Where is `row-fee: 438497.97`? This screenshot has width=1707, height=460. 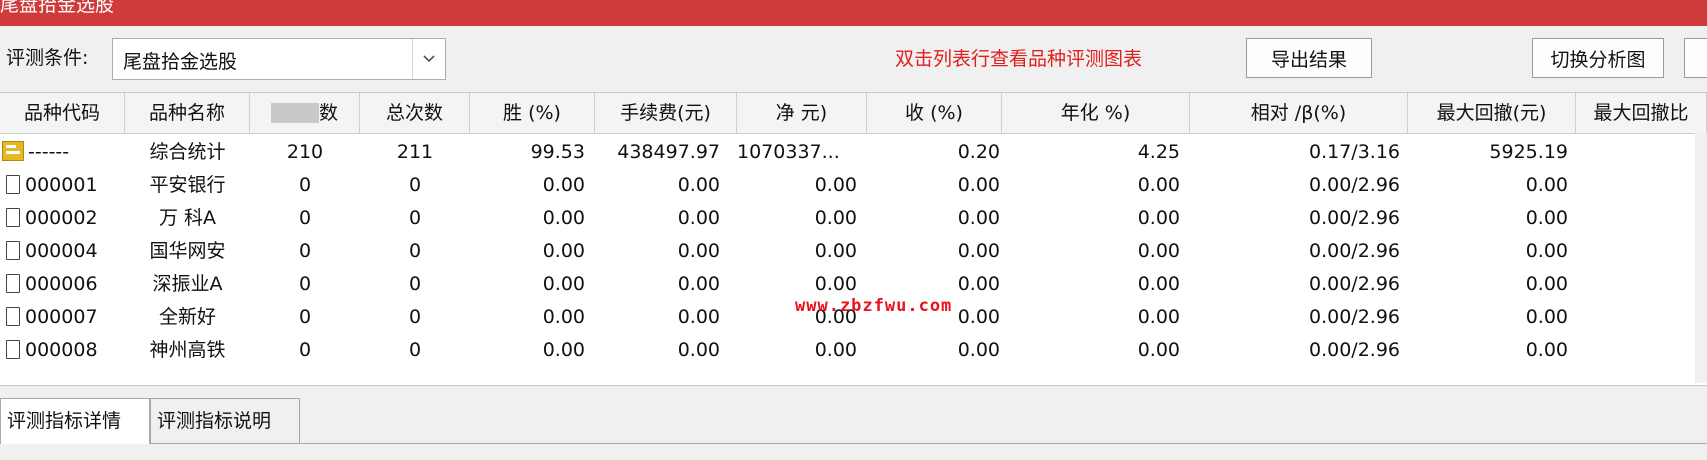
row-fee: 438497.97 is located at coordinates (668, 152).